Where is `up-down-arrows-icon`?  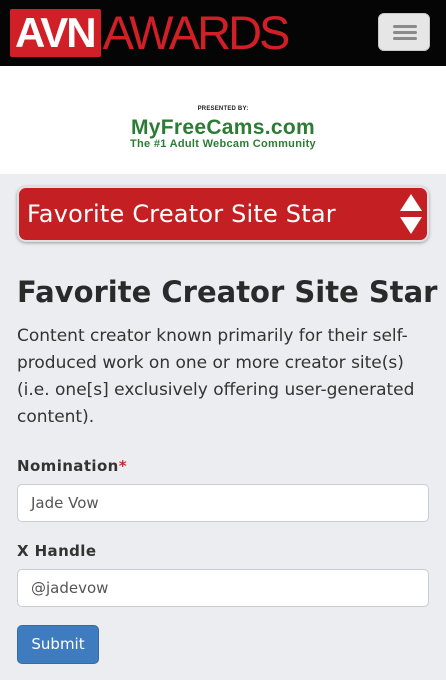 up-down-arrows-icon is located at coordinates (411, 215).